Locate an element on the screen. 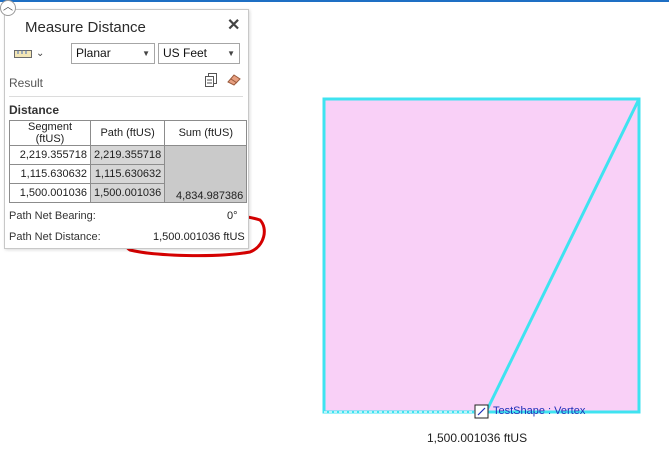 The width and height of the screenshot is (669, 466). result-label: Result is located at coordinates (26, 83).